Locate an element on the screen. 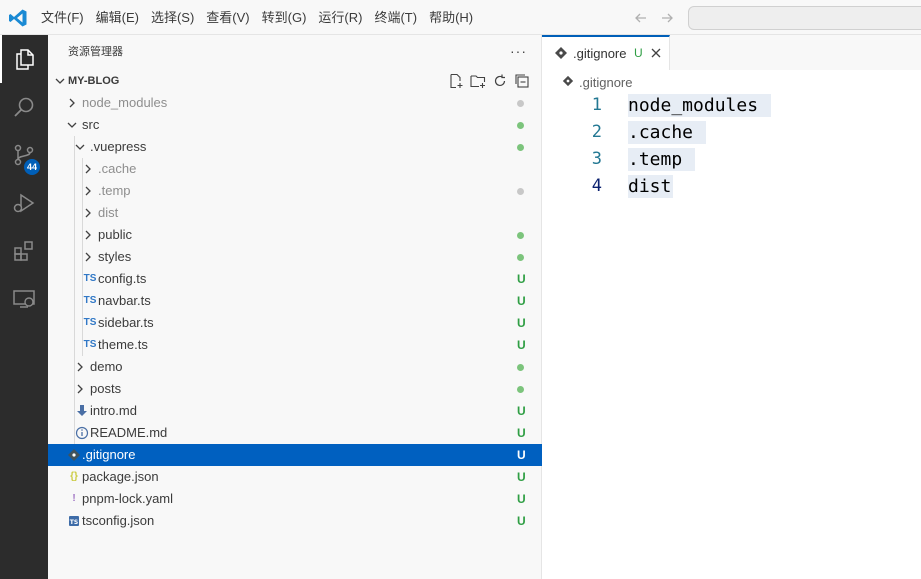  tree-item-label: node_modules is located at coordinates (125, 102).